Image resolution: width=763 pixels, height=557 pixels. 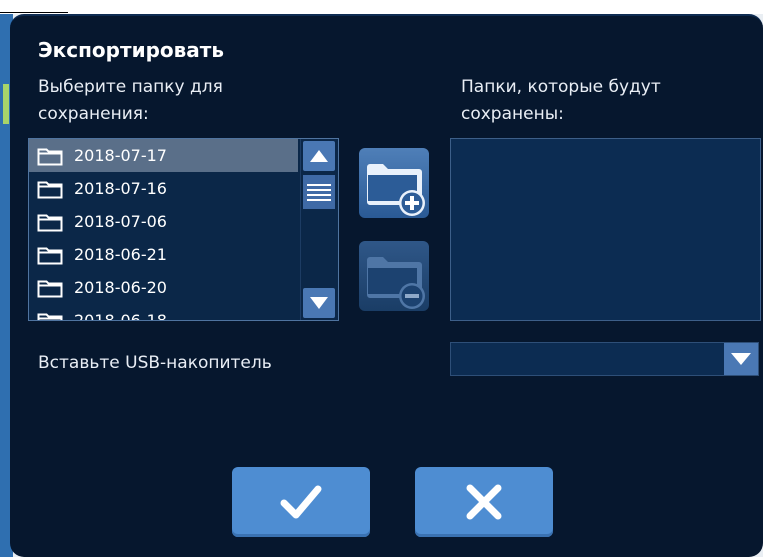 I want to click on ok-button, so click(x=301, y=502).